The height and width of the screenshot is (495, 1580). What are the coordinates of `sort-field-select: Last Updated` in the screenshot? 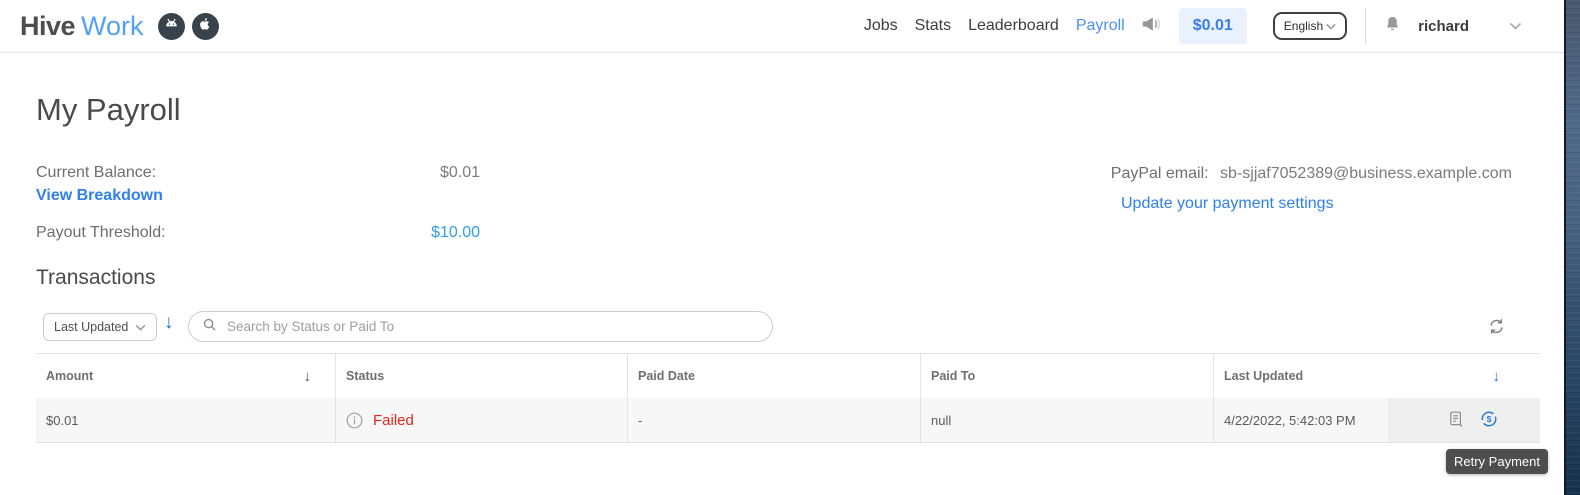 It's located at (100, 327).